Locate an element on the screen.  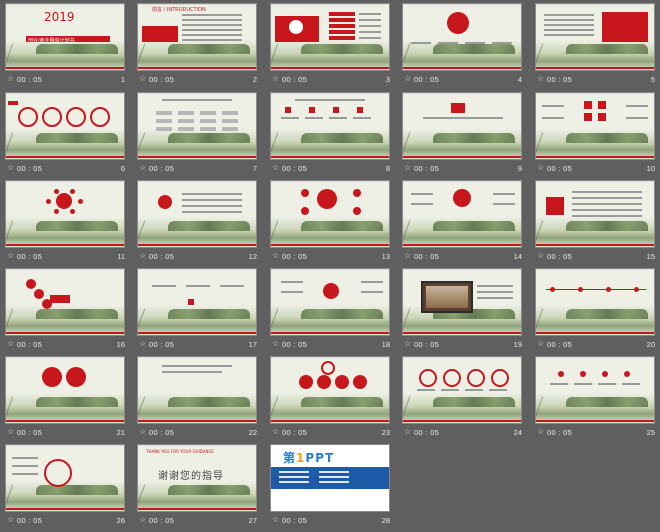
slide-thumbnail-10: ☆ 00 : 05 10 is located at coordinates (597, 136).